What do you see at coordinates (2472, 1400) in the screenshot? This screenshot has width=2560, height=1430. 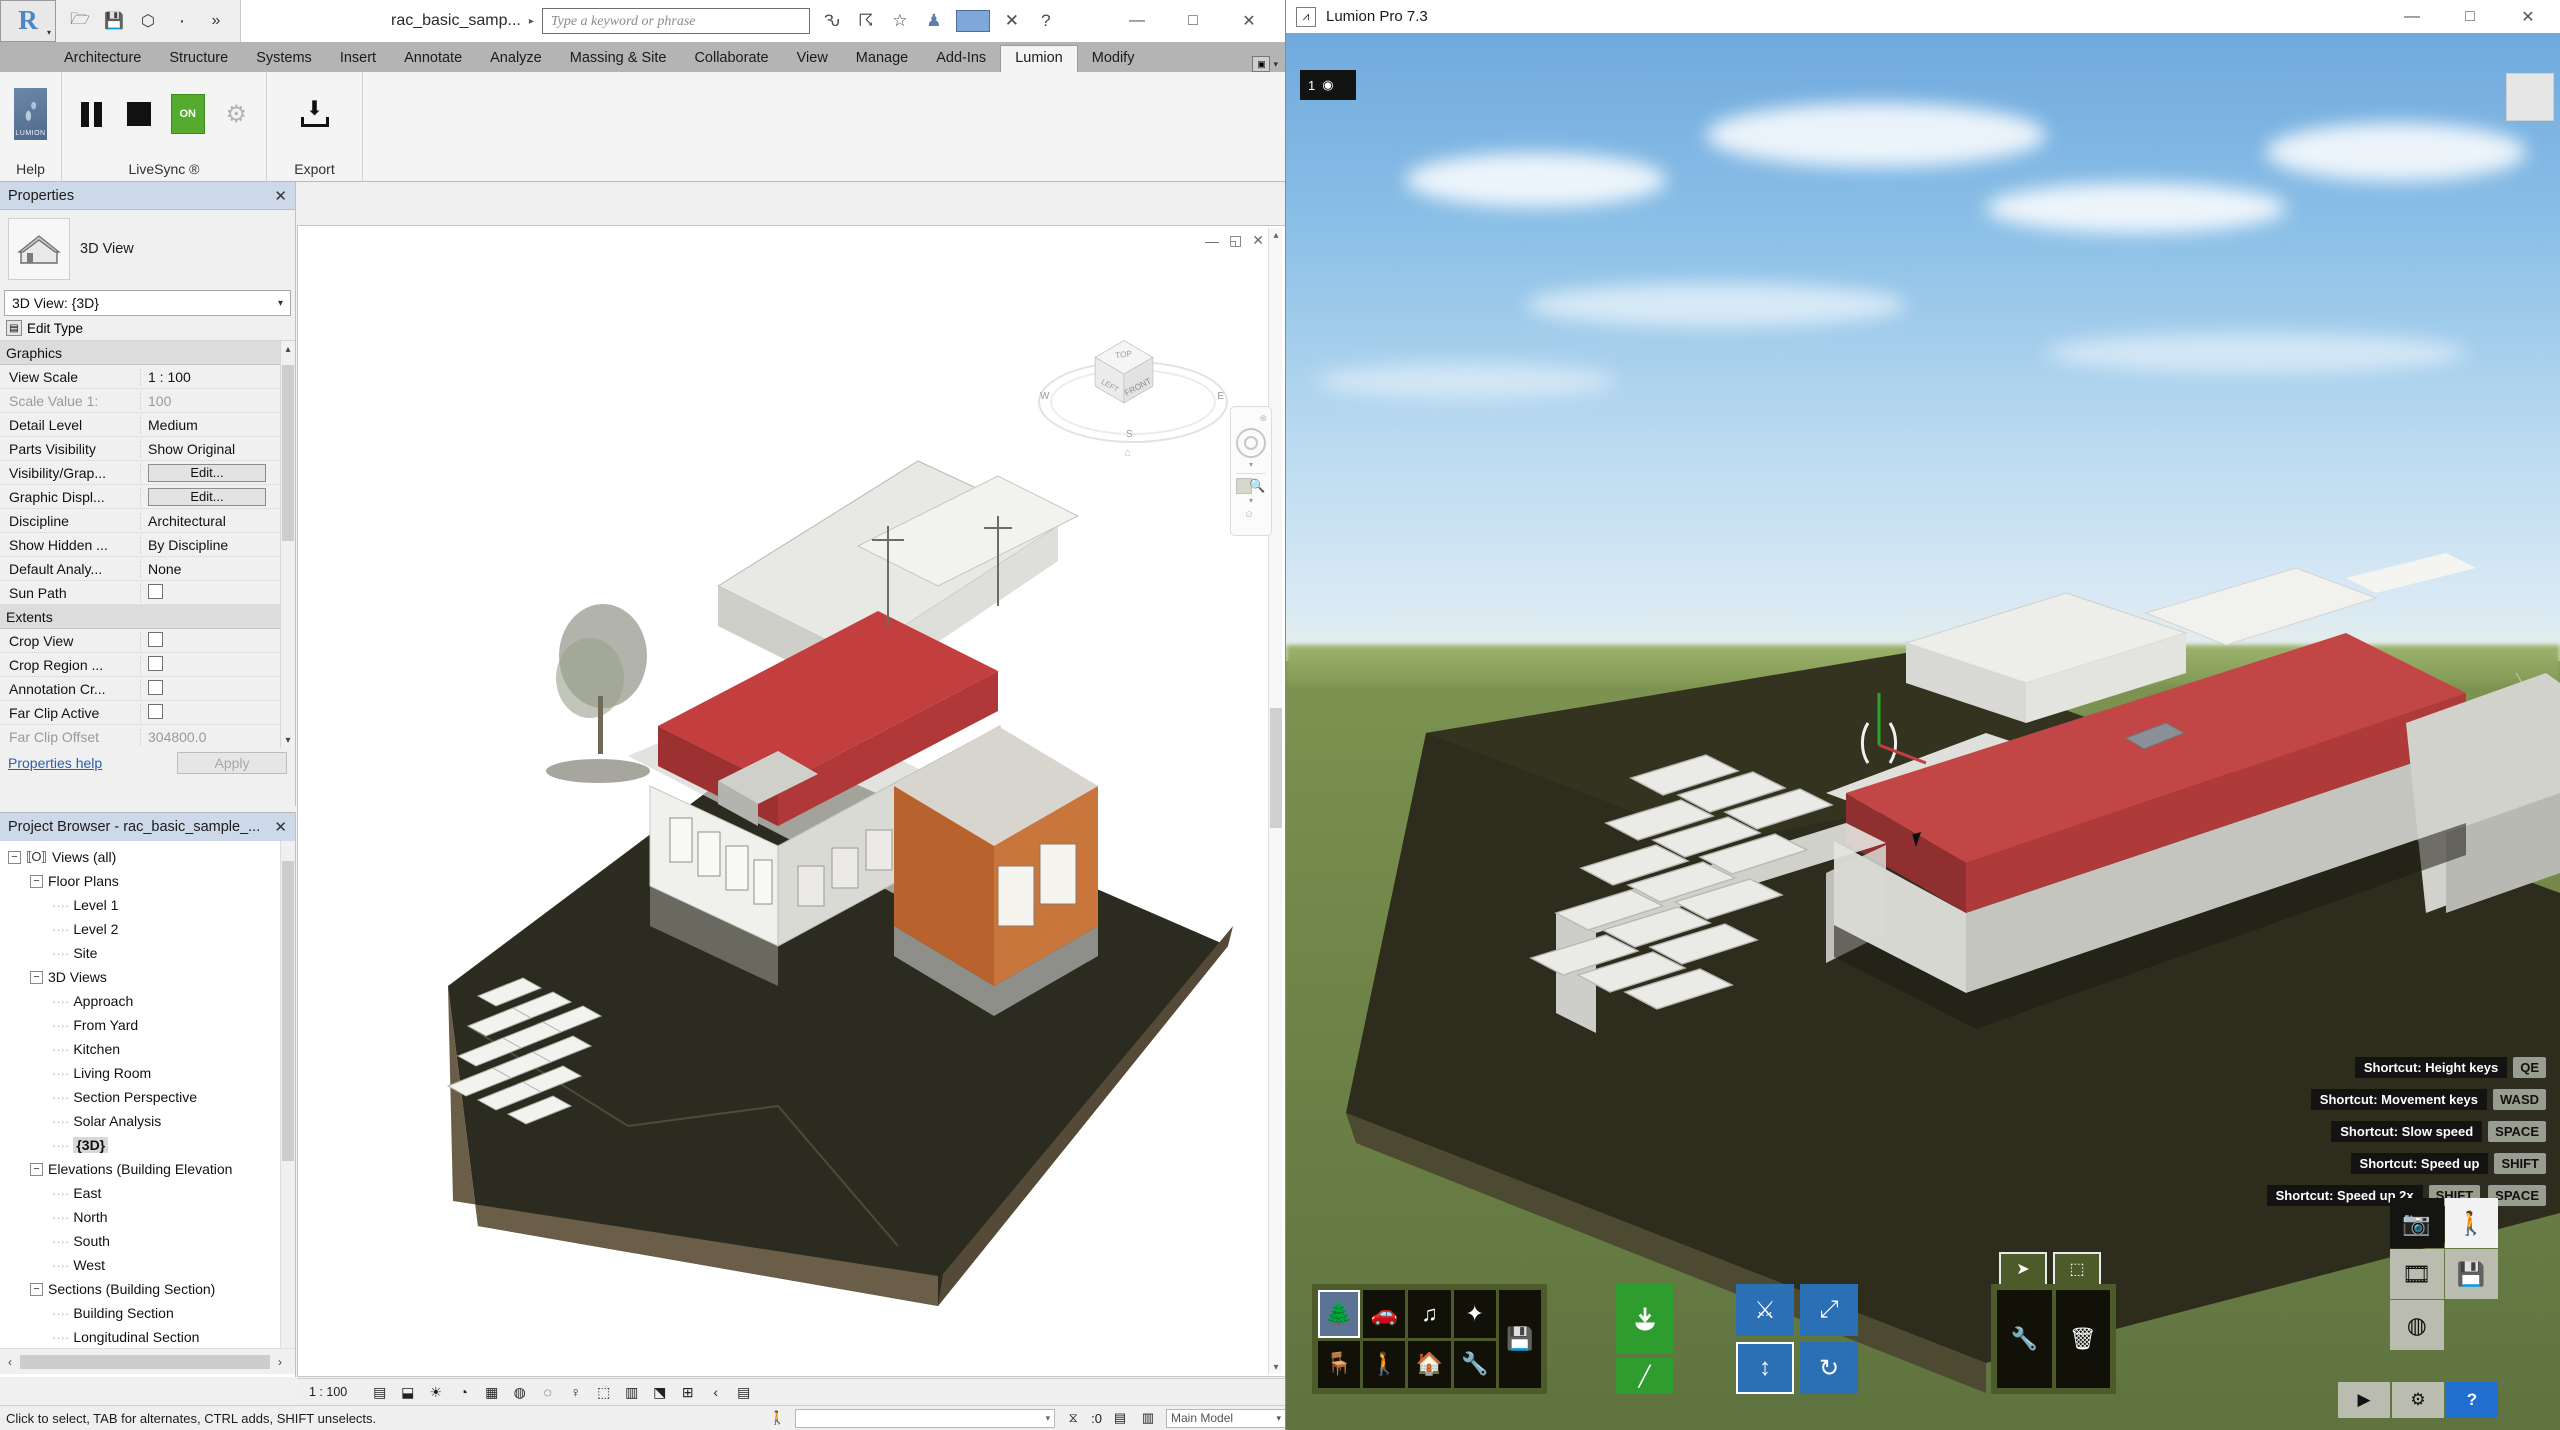 I see `help-tile: ?` at bounding box center [2472, 1400].